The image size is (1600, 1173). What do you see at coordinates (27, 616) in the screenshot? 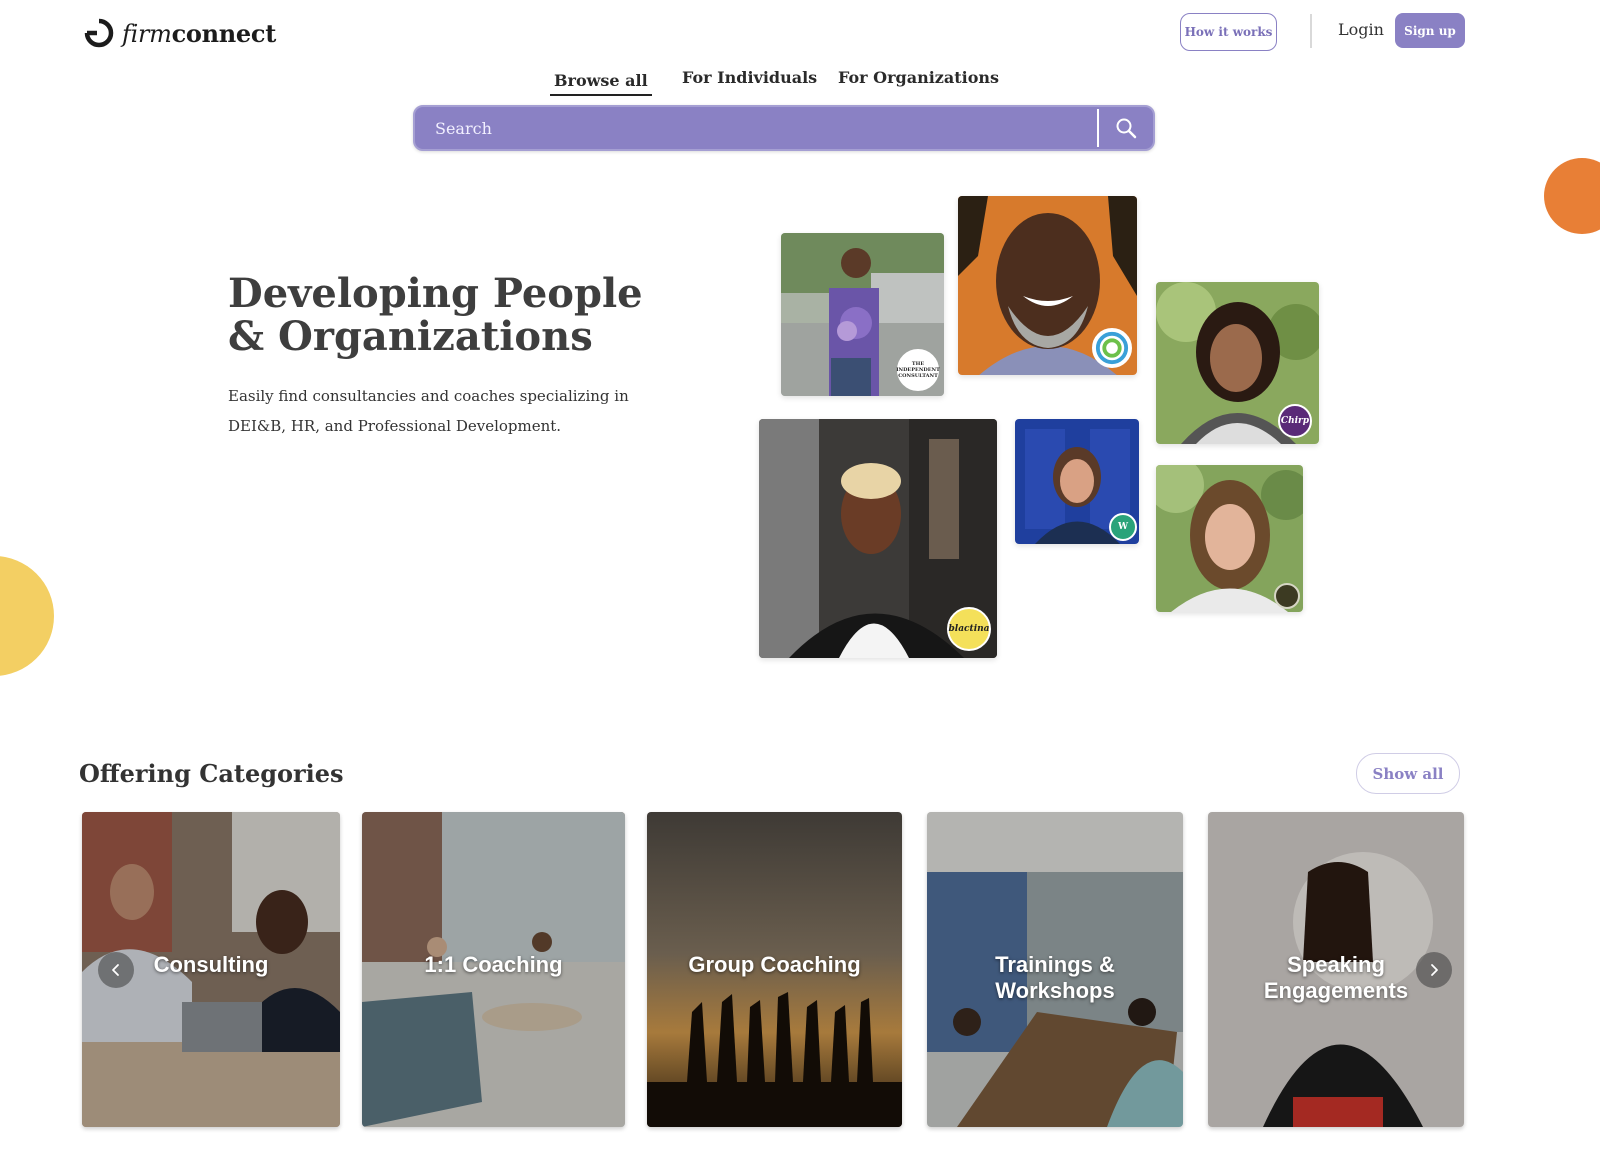
I see `decorative-yellow-circle` at bounding box center [27, 616].